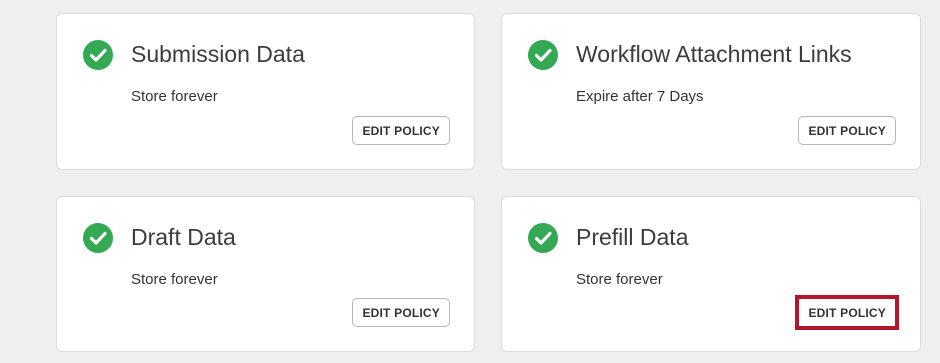  What do you see at coordinates (714, 54) in the screenshot?
I see `card-title: Workflow Attachment Links` at bounding box center [714, 54].